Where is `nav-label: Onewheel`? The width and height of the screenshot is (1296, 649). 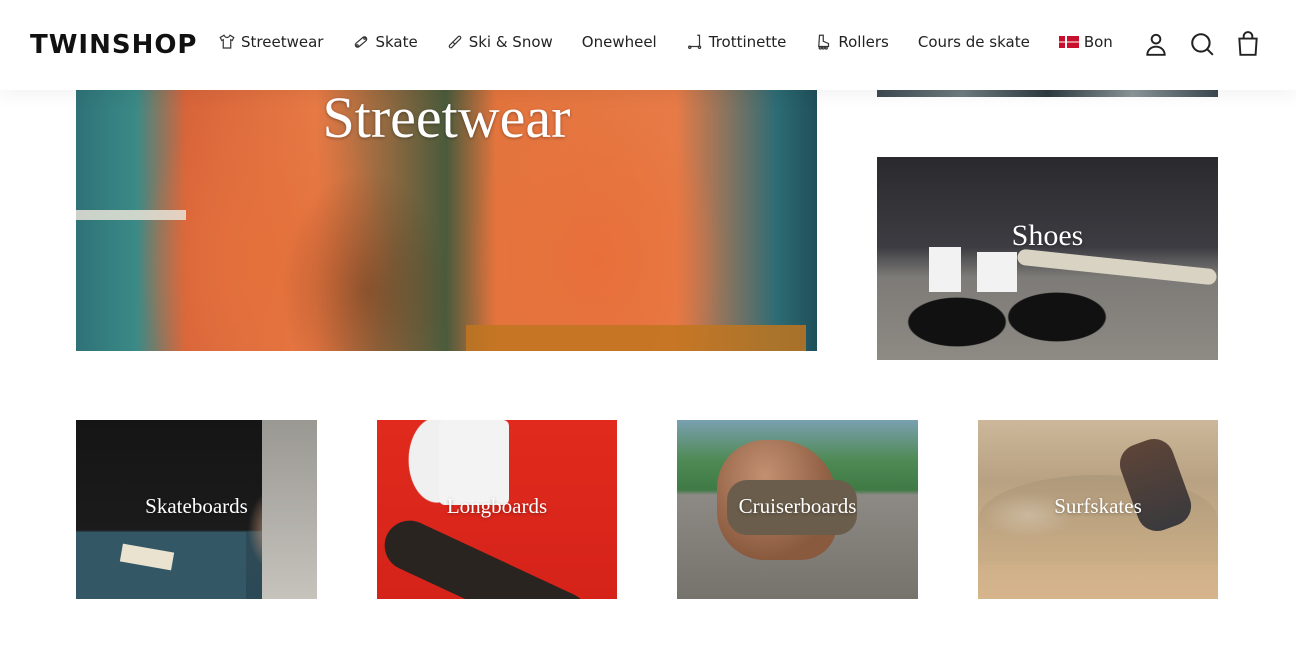
nav-label: Onewheel is located at coordinates (619, 42).